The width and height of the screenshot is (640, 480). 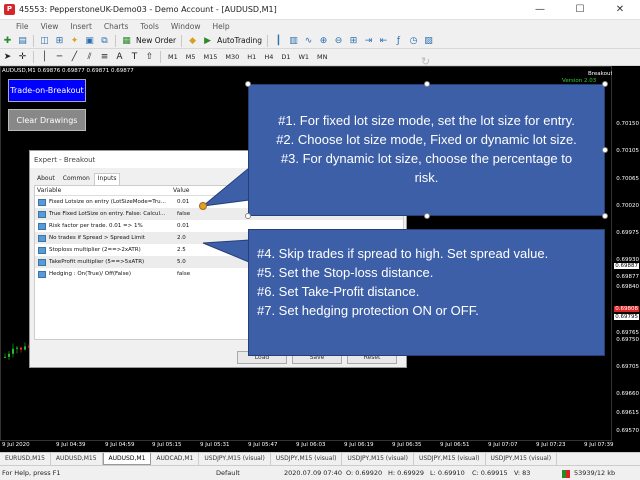 I want to click on arrows-icon: ⇧, so click(x=149, y=57).